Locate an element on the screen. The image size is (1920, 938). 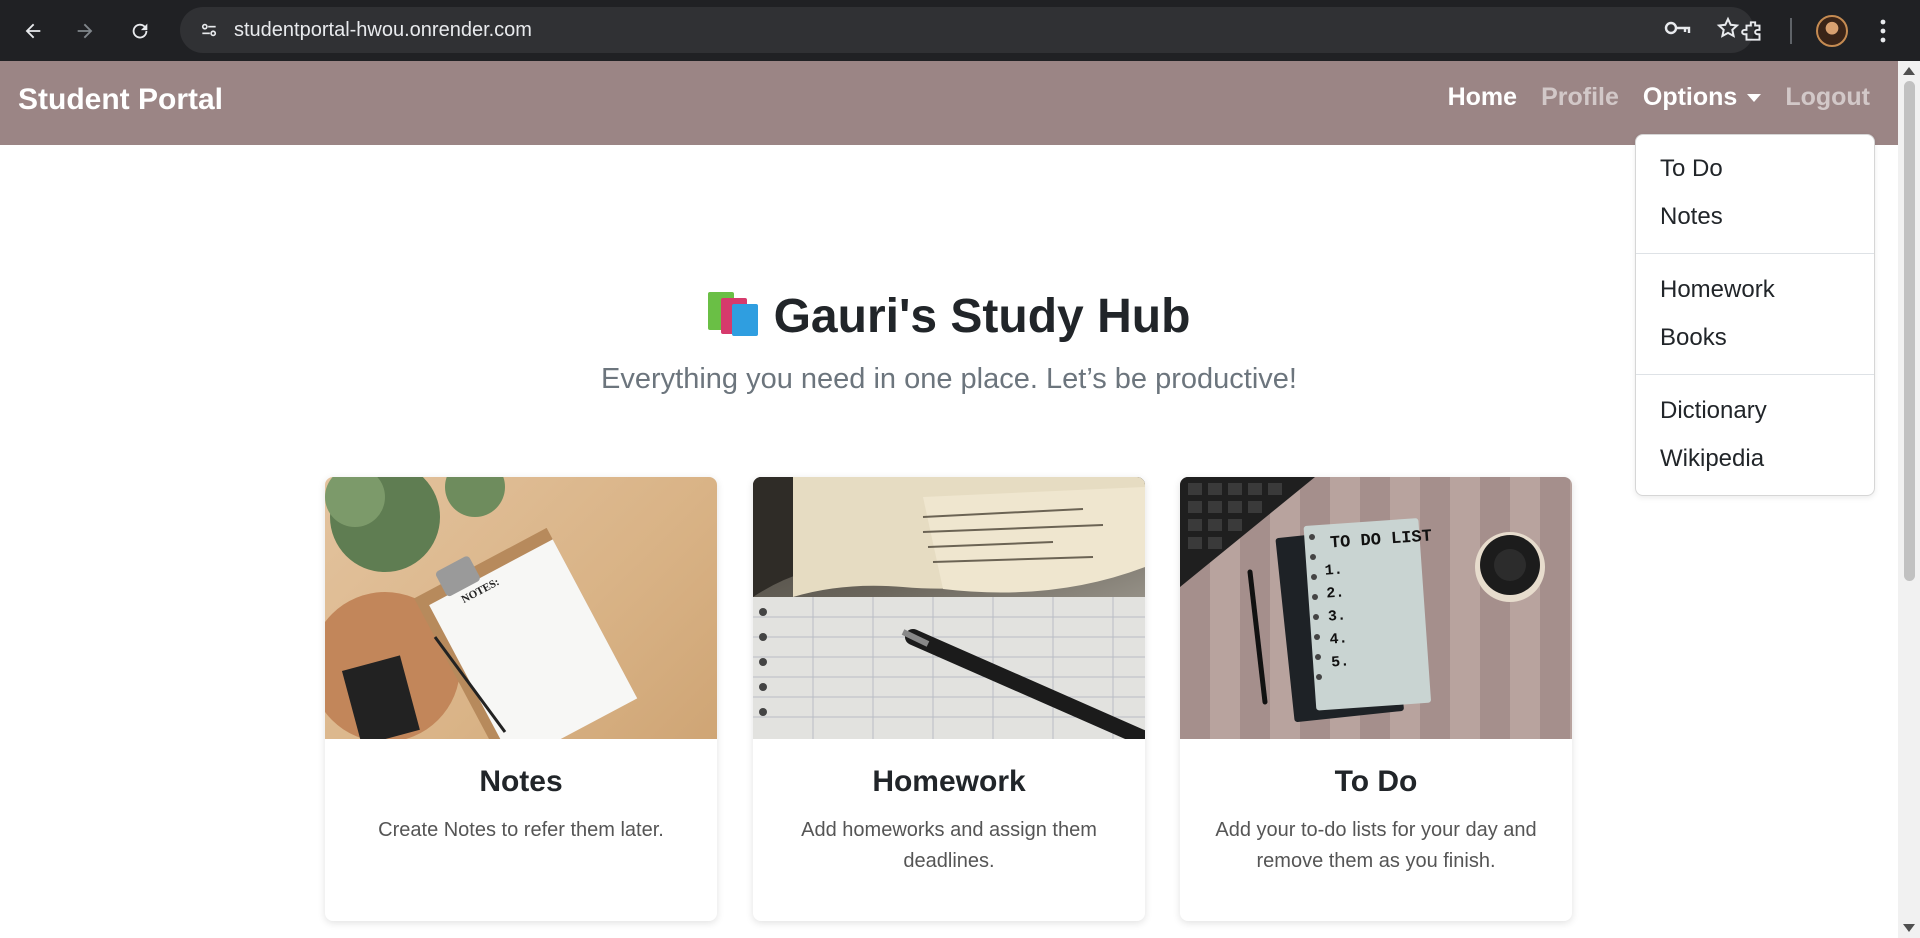
todo-list-number: 3. is located at coordinates (1337, 616).